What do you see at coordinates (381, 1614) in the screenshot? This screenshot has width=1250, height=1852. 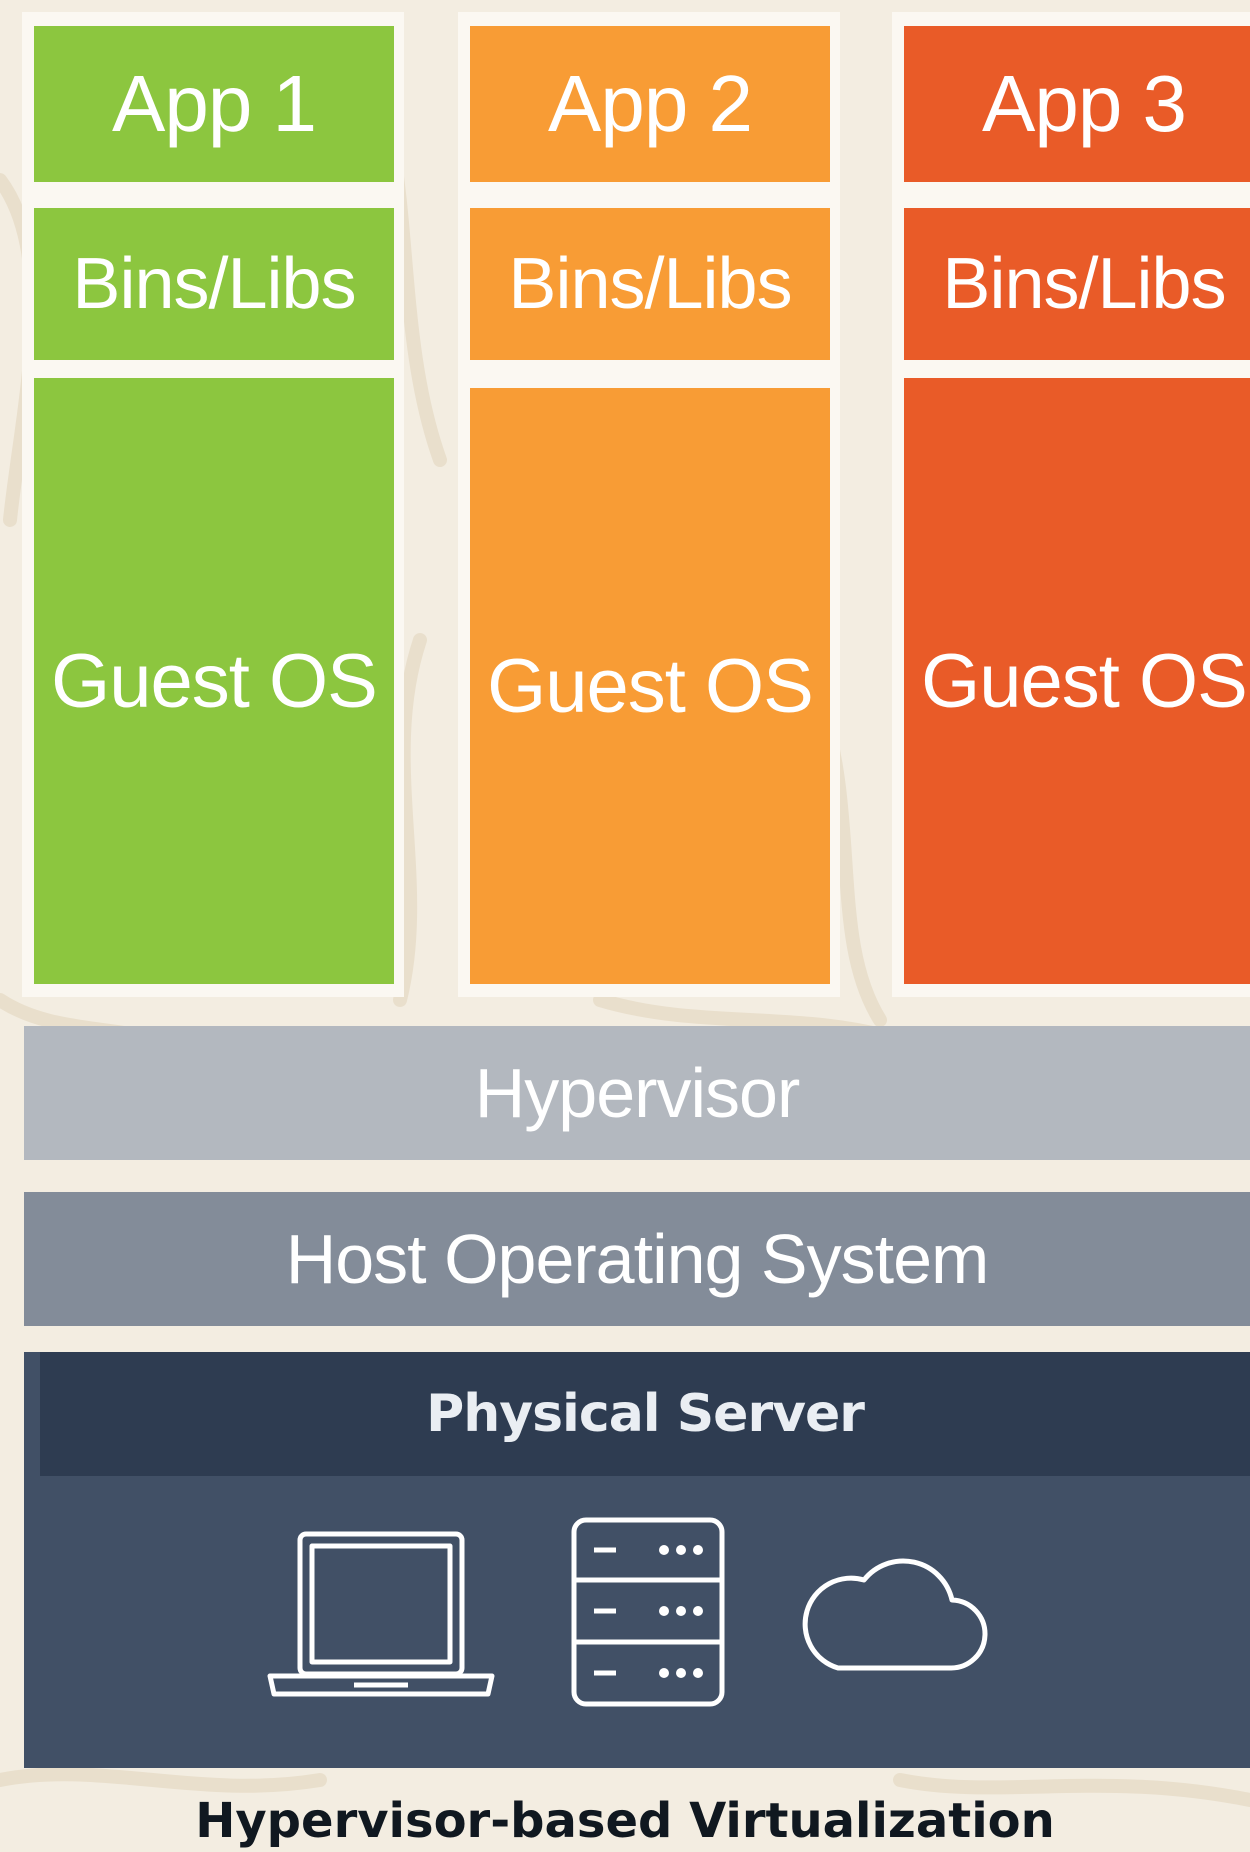 I see `laptop-icon` at bounding box center [381, 1614].